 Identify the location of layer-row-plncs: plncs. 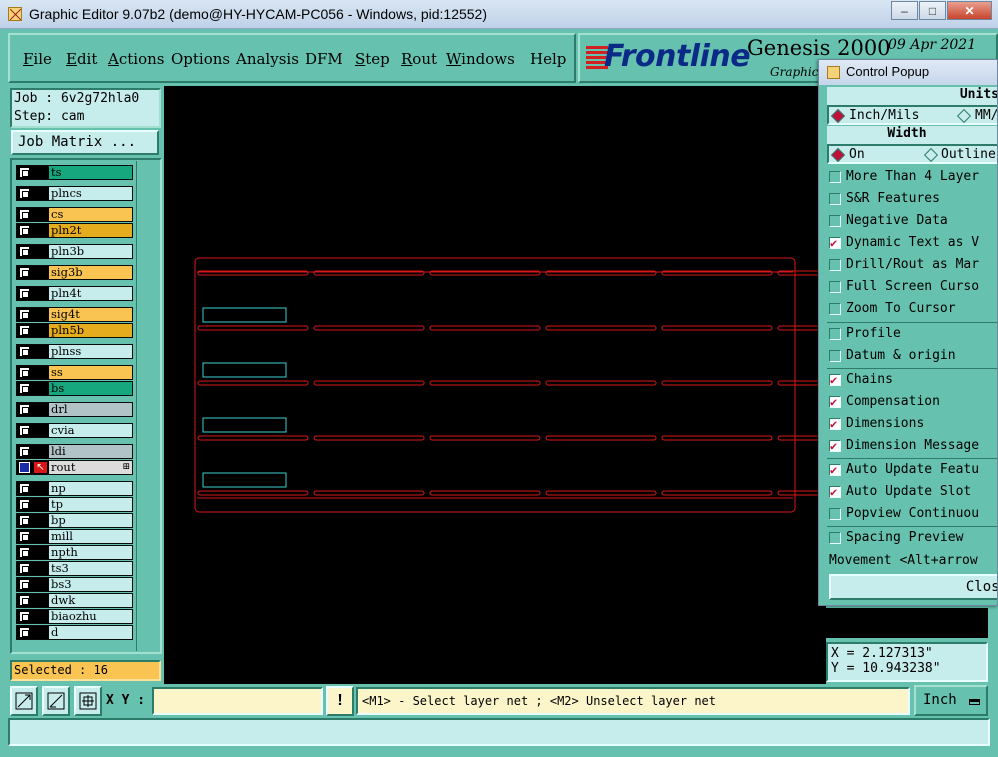
(74, 193).